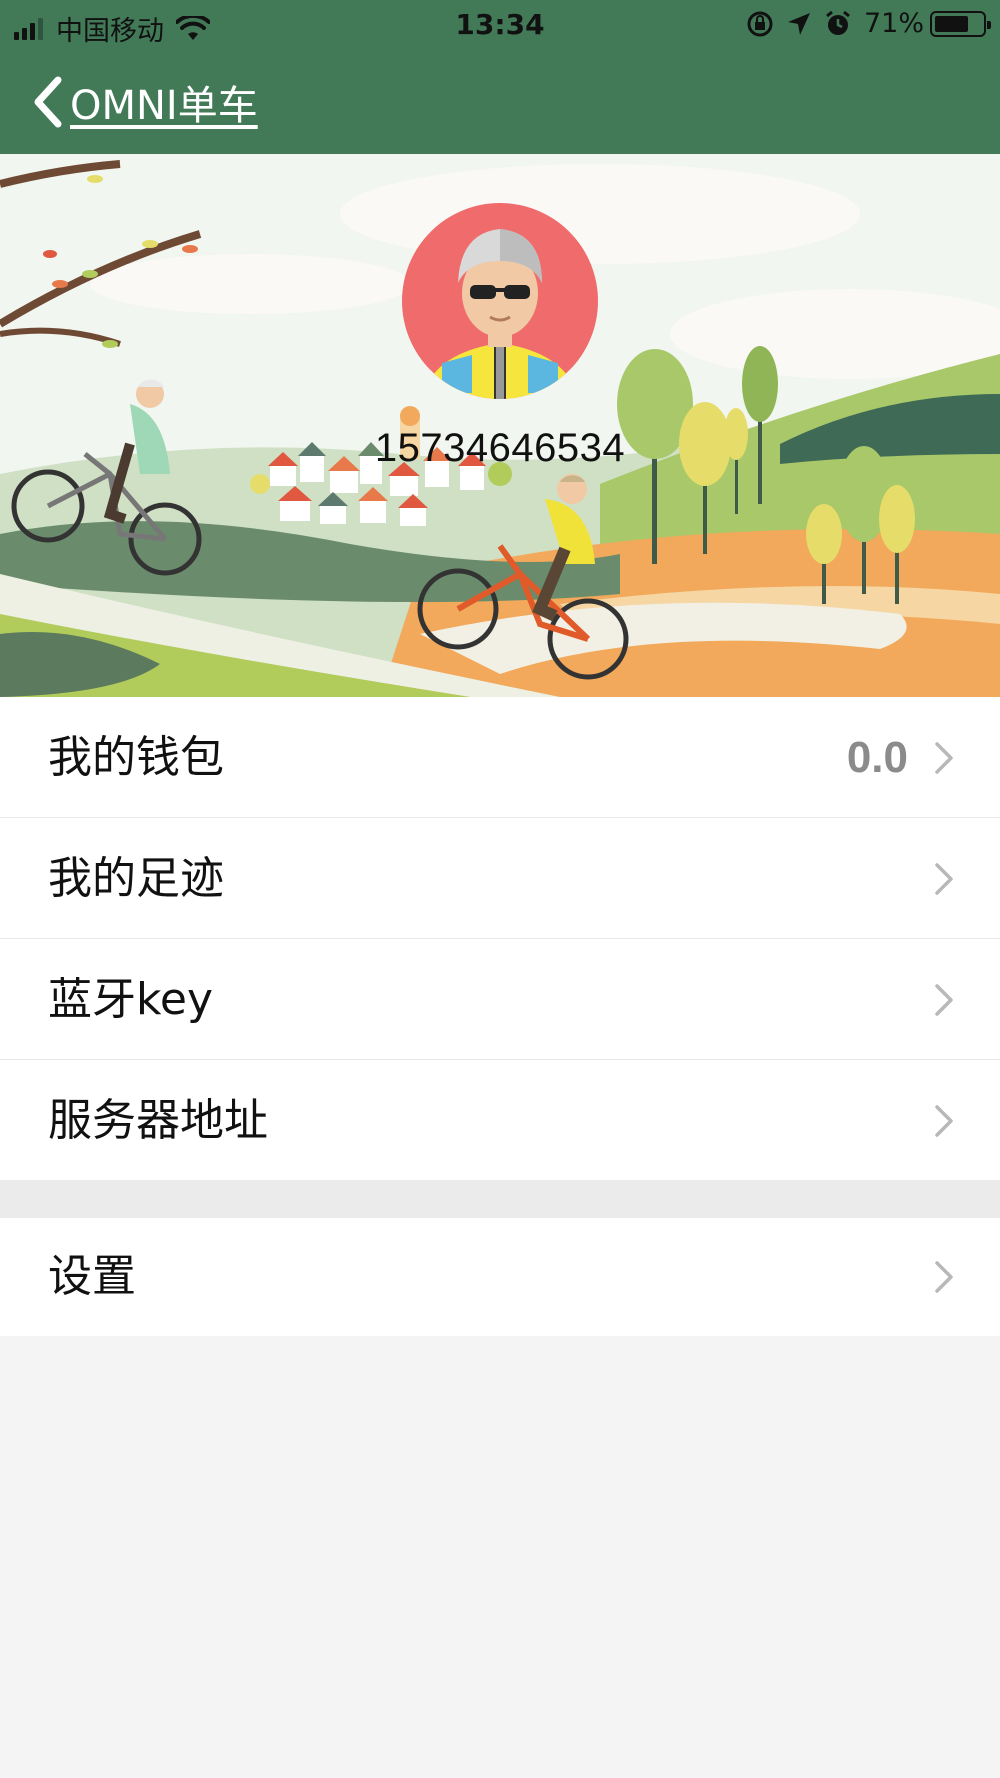  Describe the element at coordinates (158, 1120) in the screenshot. I see `menu-item-label: 服务器地址` at that location.